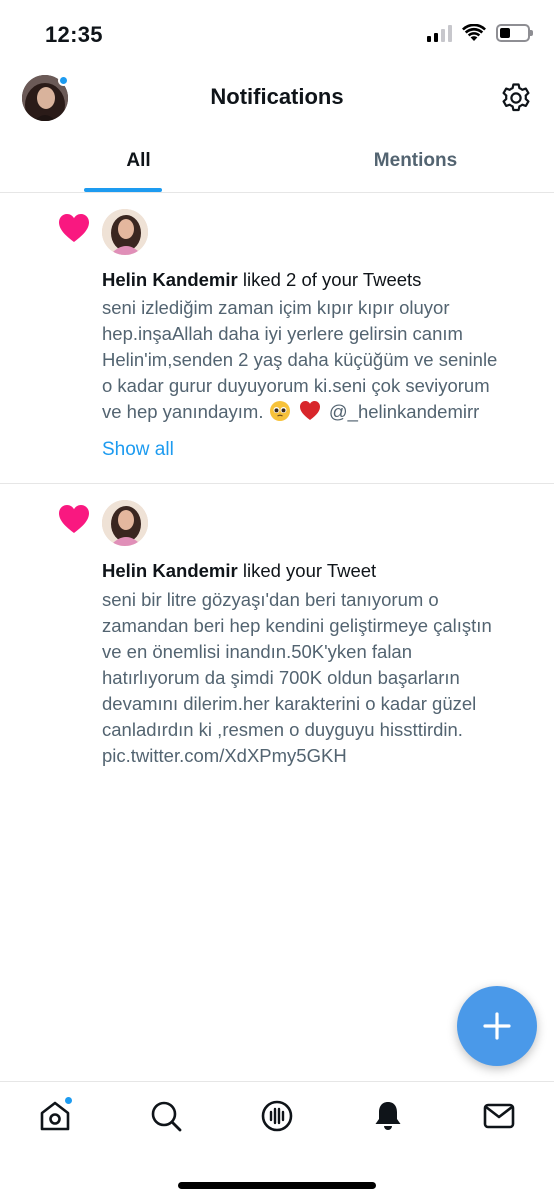 This screenshot has width=554, height=1200. What do you see at coordinates (183, 411) in the screenshot?
I see `tweet-line: ve hep yanındayım.` at bounding box center [183, 411].